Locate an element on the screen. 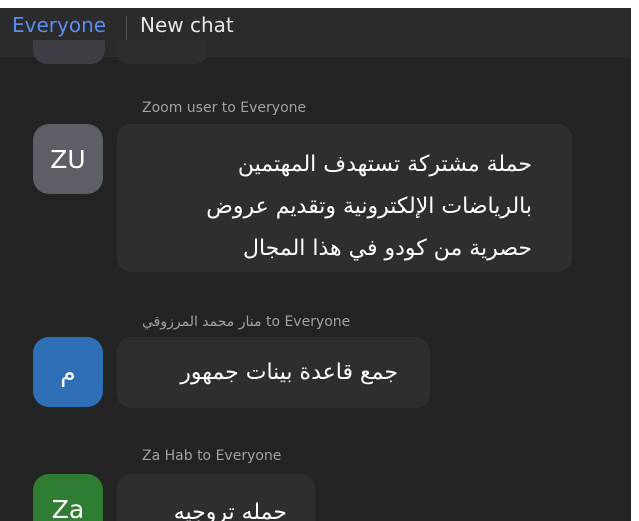 The image size is (639, 521). avatar: ZU is located at coordinates (68, 159).